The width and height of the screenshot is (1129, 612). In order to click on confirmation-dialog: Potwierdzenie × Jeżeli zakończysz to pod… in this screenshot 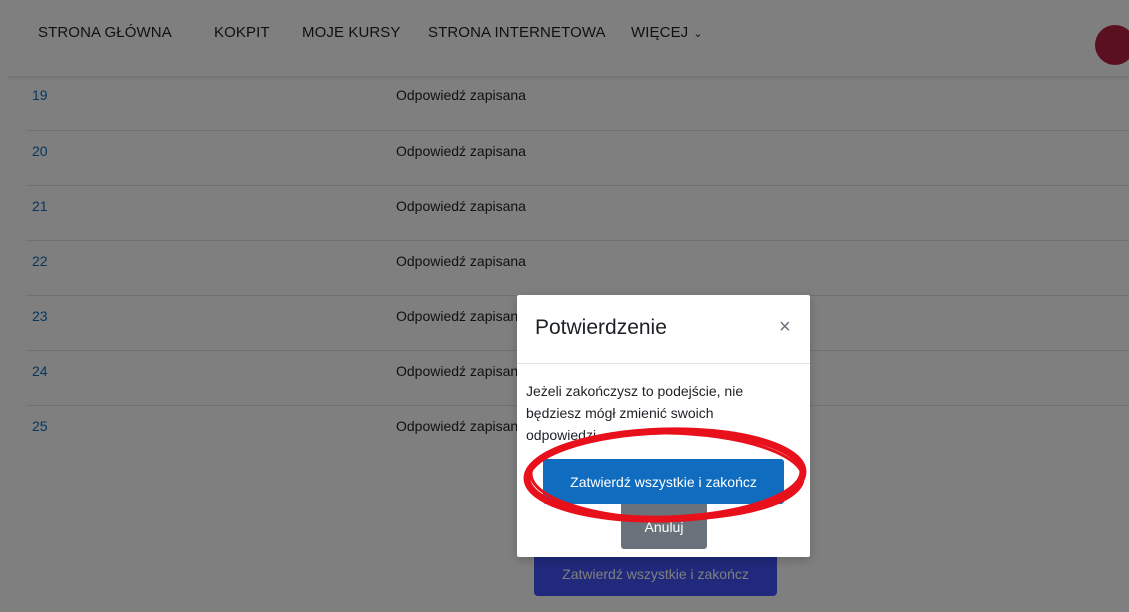, I will do `click(663, 426)`.